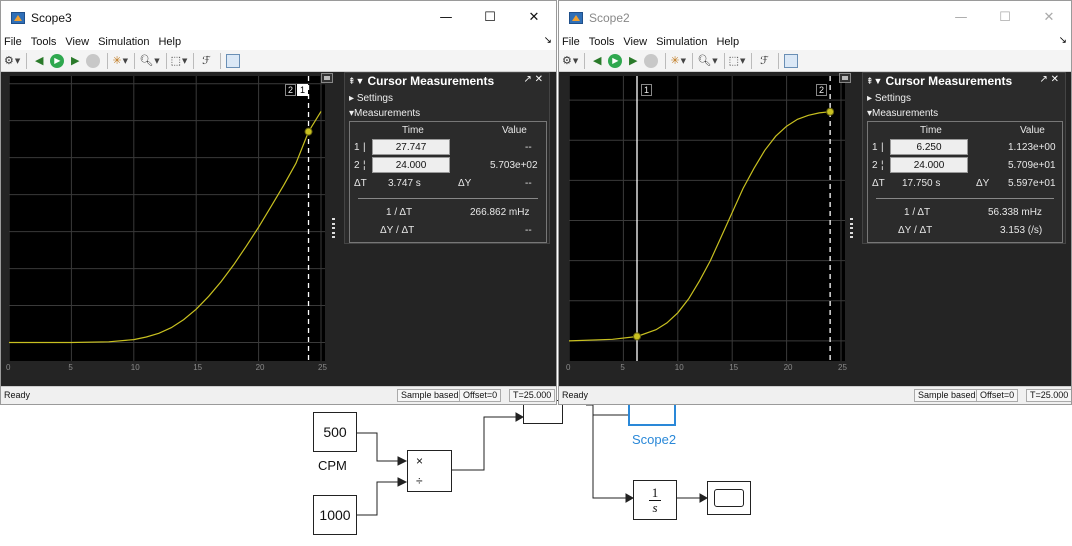 This screenshot has height=546, width=1072. I want to click on measurements-label: Measurements, so click(387, 113).